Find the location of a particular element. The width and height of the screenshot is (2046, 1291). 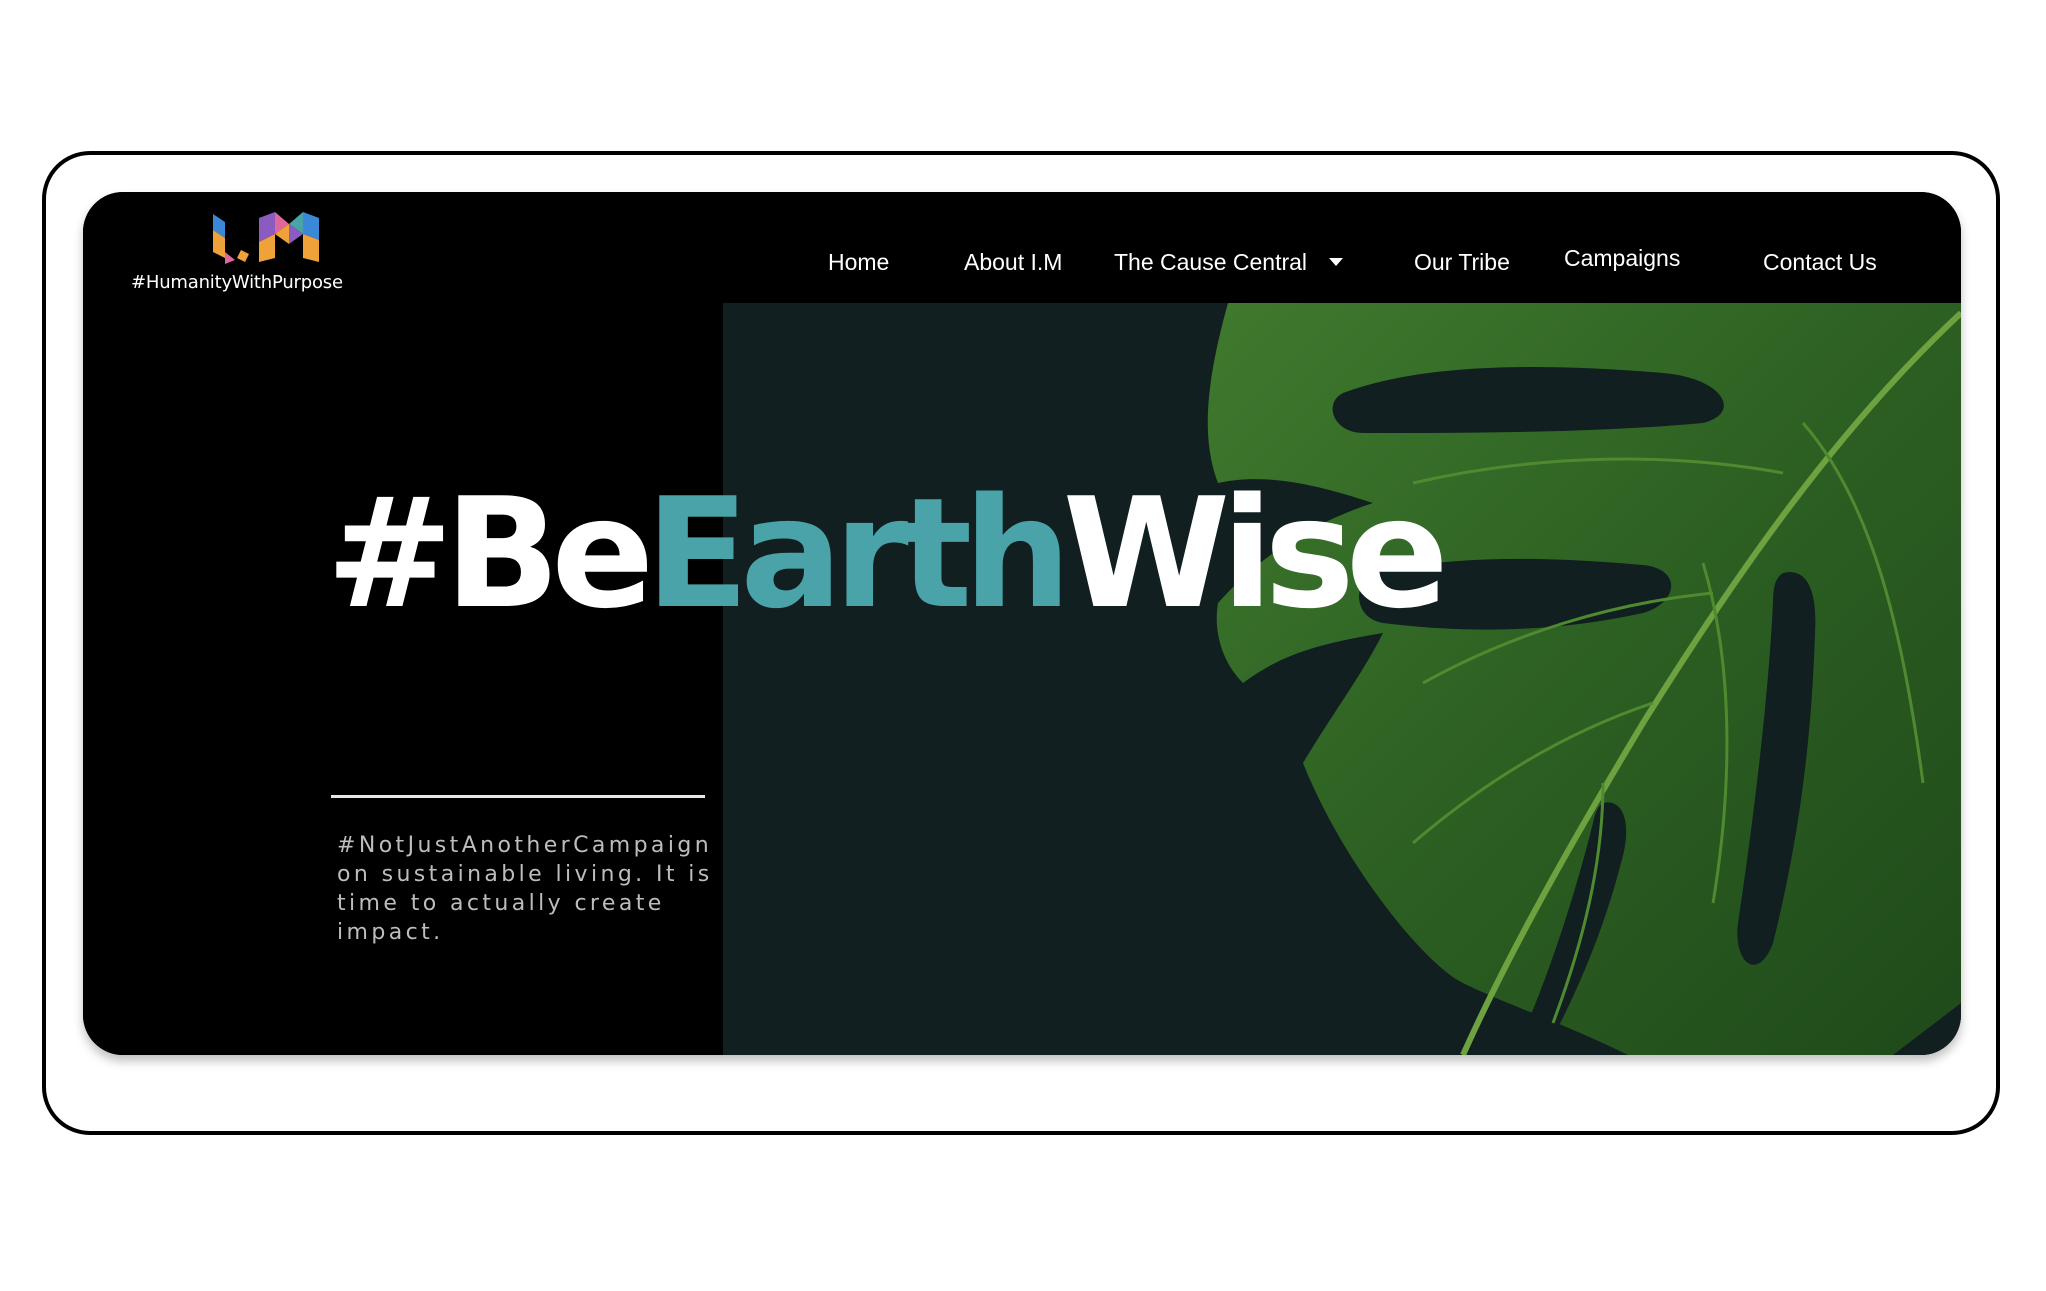

nav-item-cause-central: The Cause Central is located at coordinates (1229, 262).